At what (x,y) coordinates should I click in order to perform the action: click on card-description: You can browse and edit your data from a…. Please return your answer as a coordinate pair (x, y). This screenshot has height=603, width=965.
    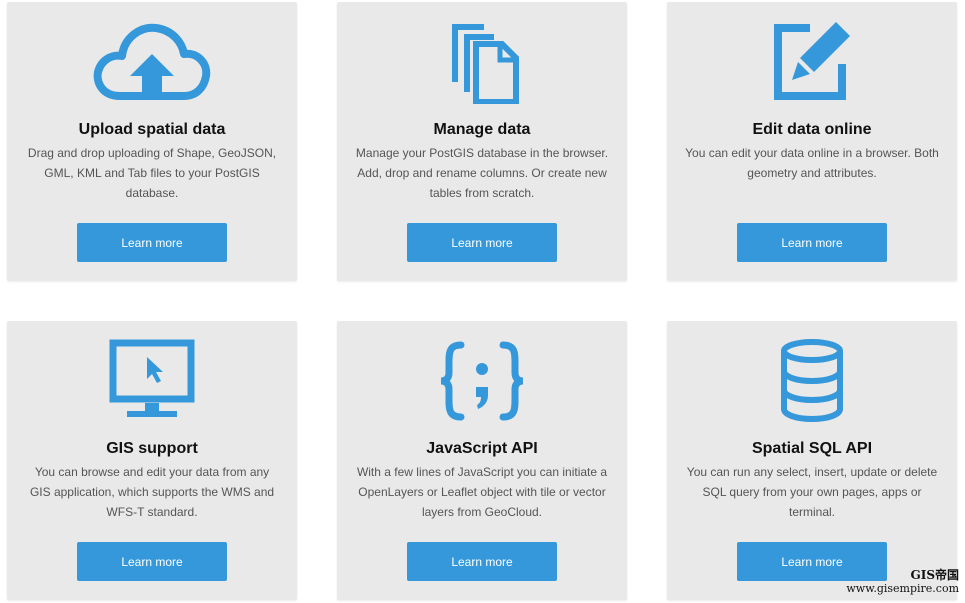
    Looking at the image, I should click on (152, 492).